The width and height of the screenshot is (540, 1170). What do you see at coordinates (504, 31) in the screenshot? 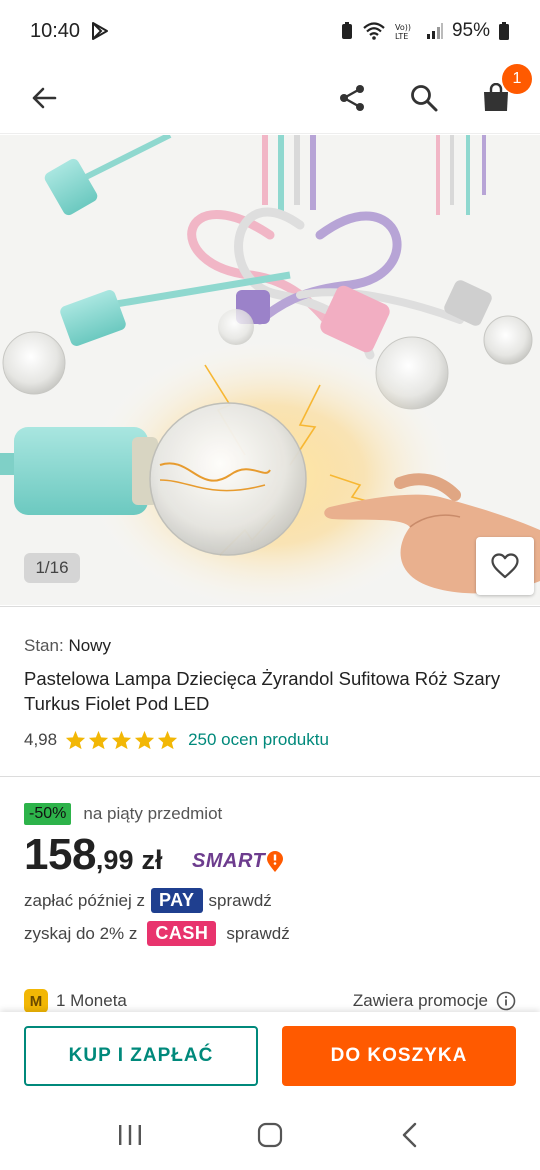
I see `battery-icon` at bounding box center [504, 31].